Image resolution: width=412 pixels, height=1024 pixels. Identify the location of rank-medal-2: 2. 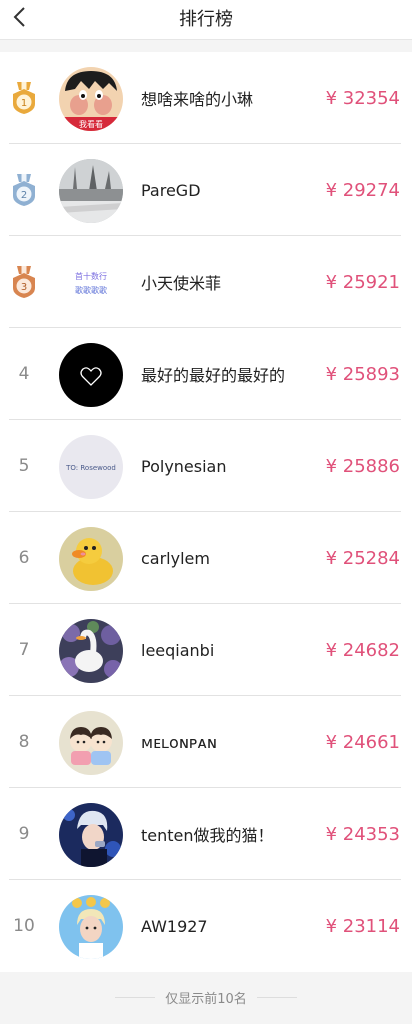
(24, 190).